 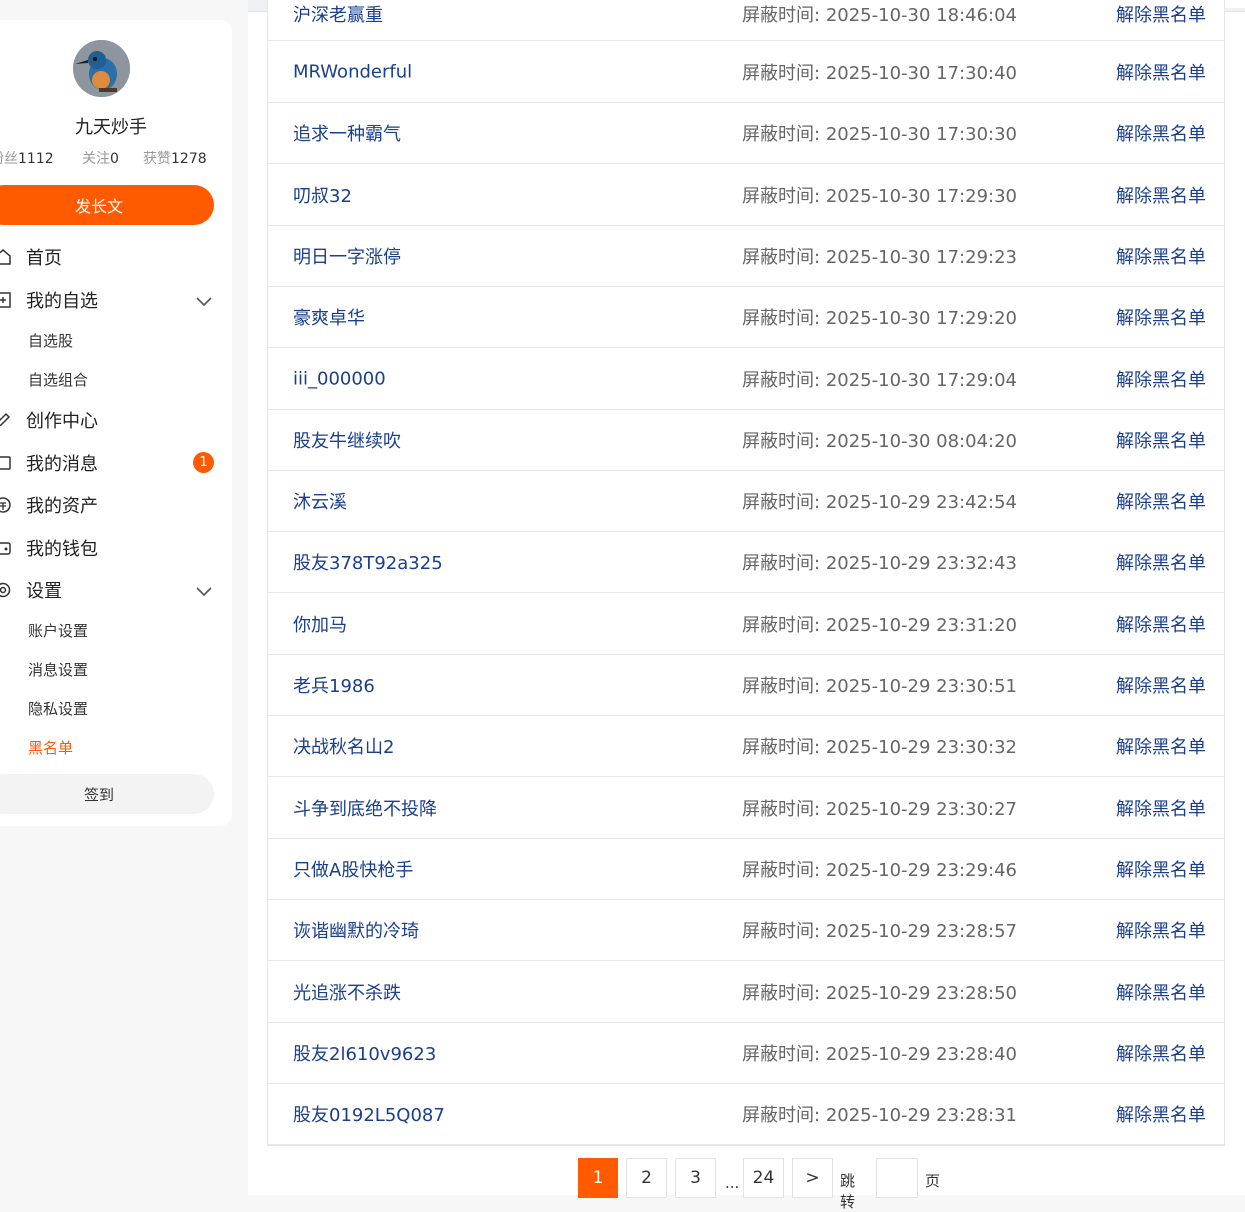 I want to click on block-time-value: 2025-10-30 17:29:23, so click(x=921, y=257).